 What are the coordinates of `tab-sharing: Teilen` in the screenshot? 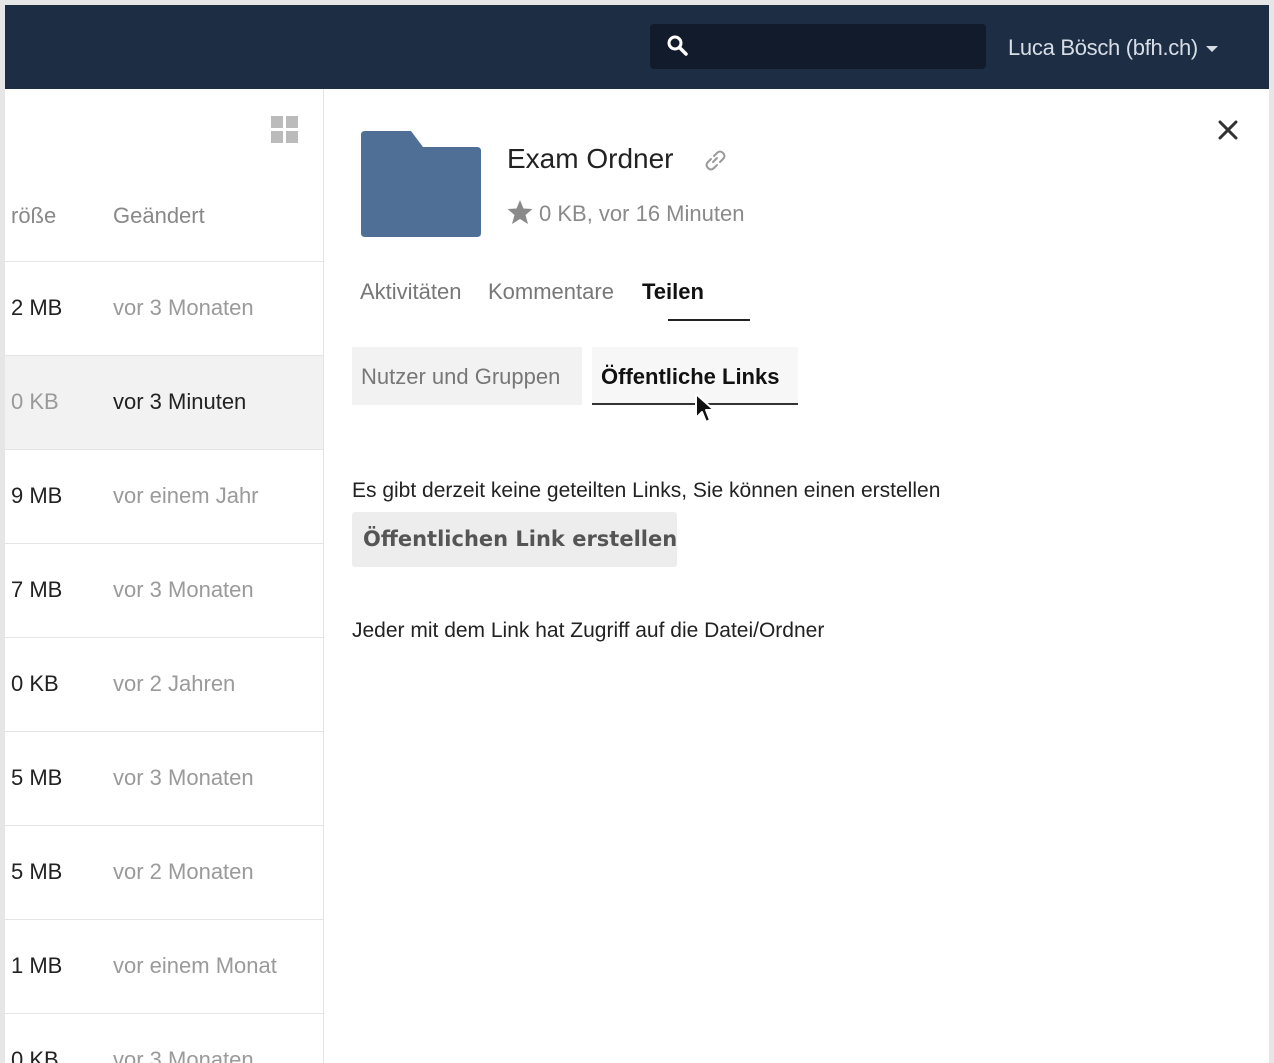 It's located at (673, 292).